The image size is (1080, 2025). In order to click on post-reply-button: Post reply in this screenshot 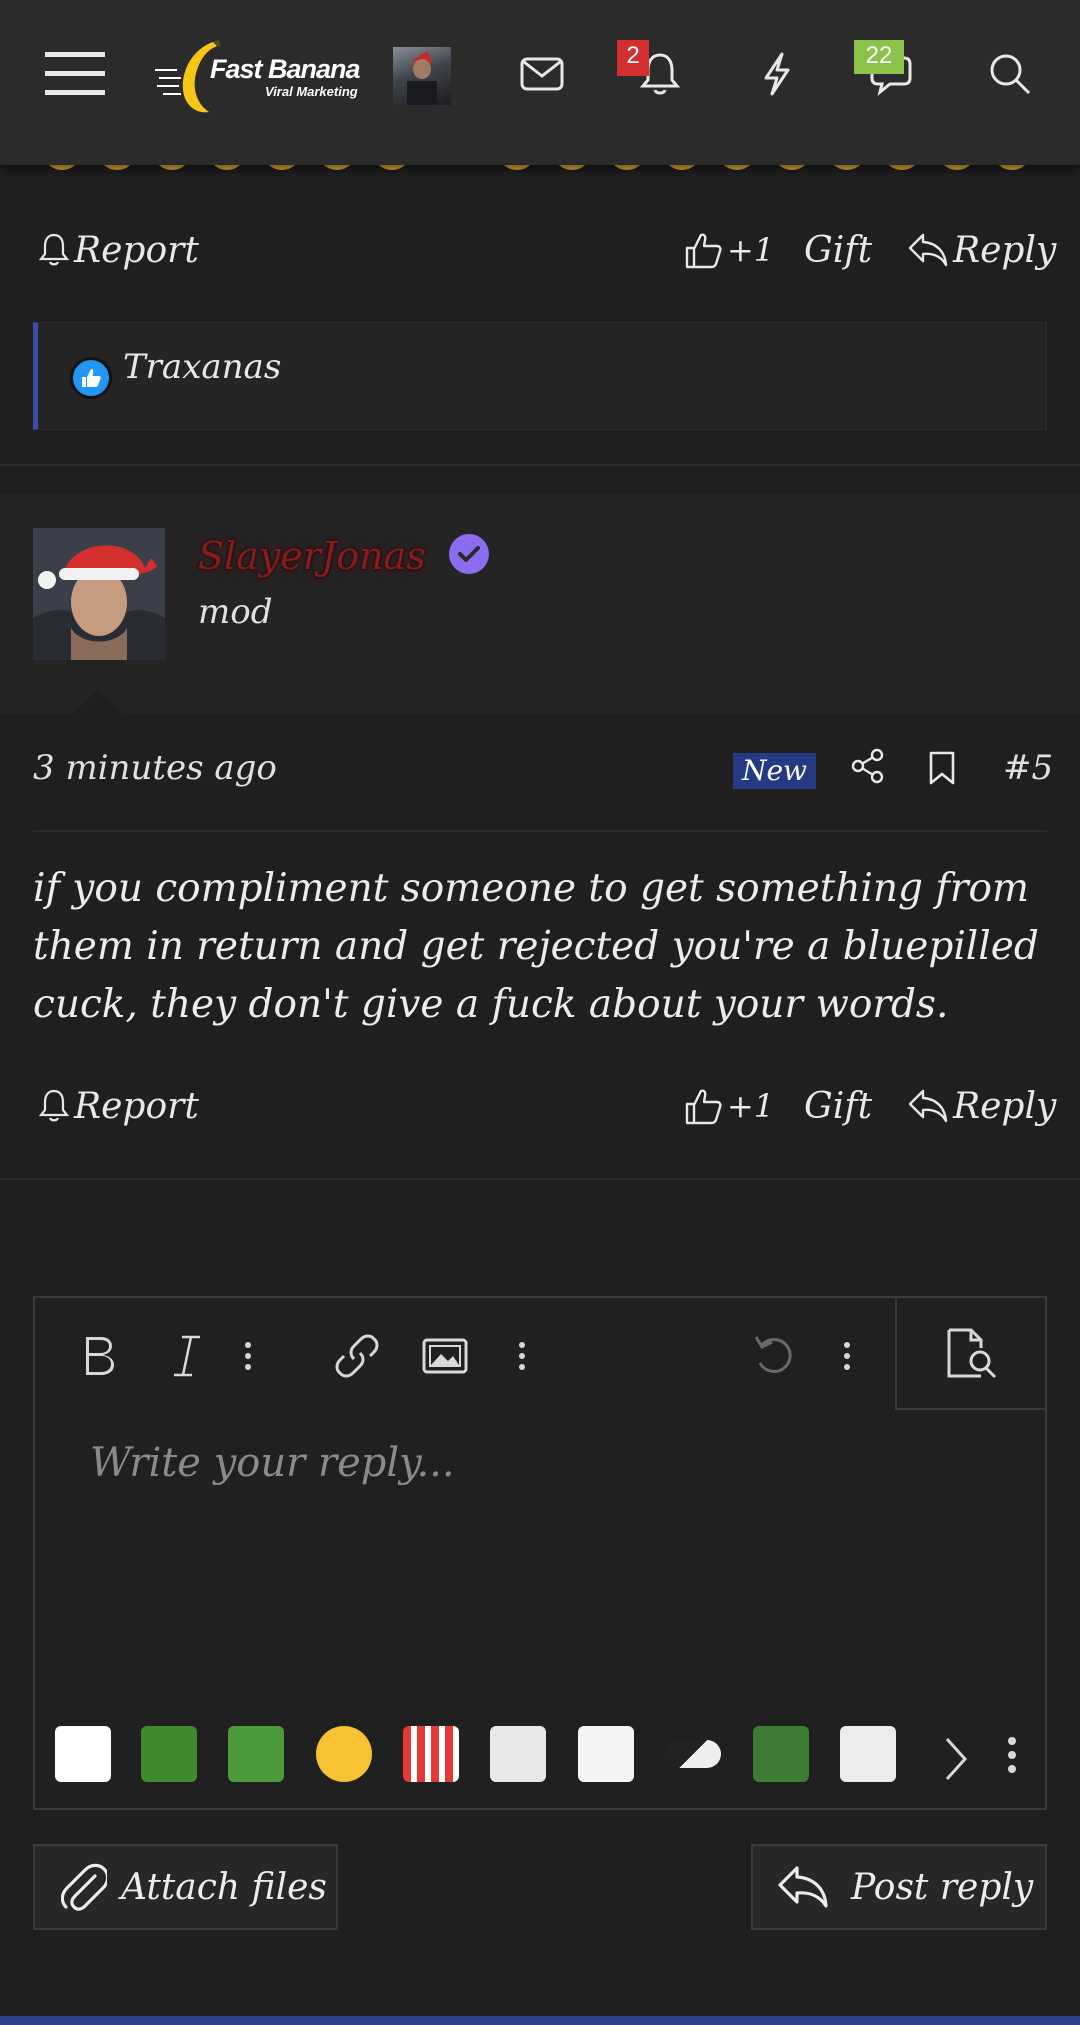, I will do `click(899, 1887)`.